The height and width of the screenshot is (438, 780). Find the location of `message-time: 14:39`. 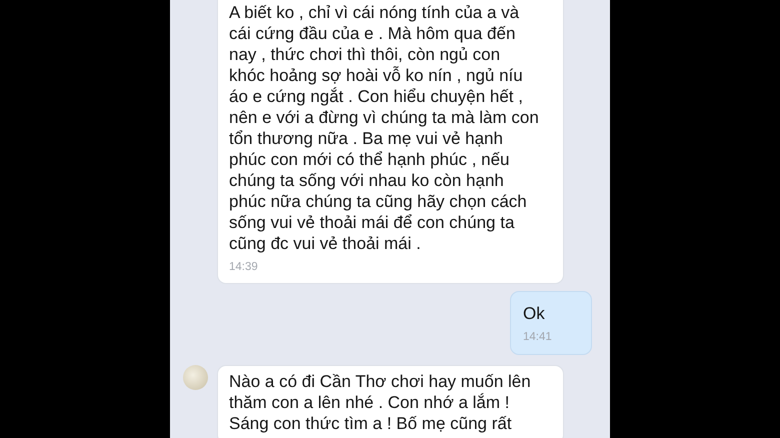

message-time: 14:39 is located at coordinates (243, 267).